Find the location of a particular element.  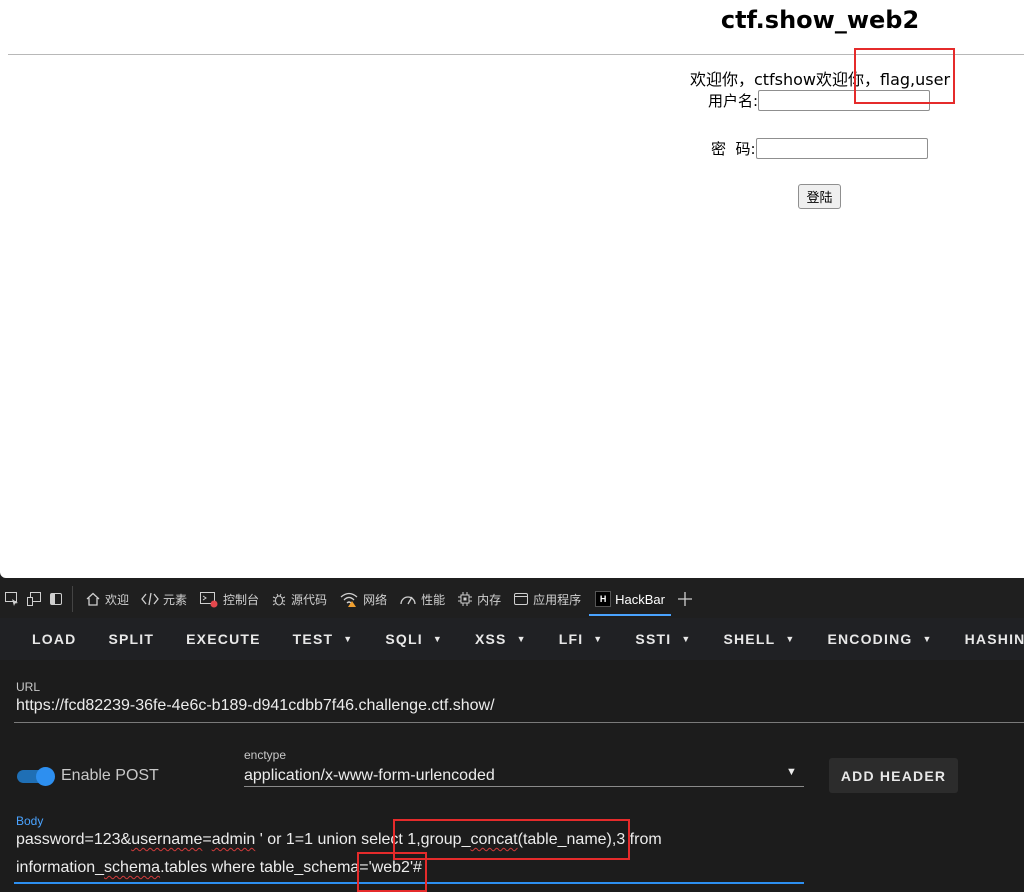

username-row: 用户名: is located at coordinates (819, 100).